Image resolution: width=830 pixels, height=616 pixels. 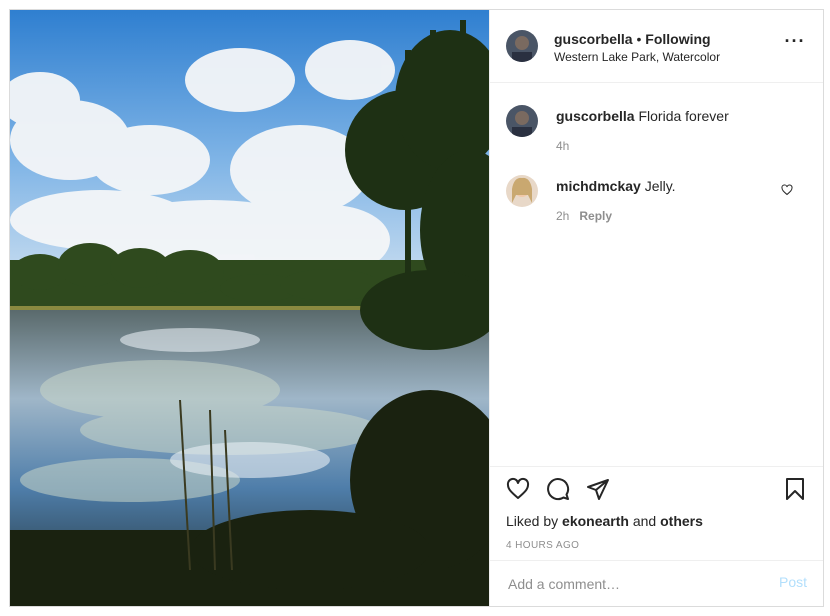 I want to click on send-icon, so click(x=598, y=491).